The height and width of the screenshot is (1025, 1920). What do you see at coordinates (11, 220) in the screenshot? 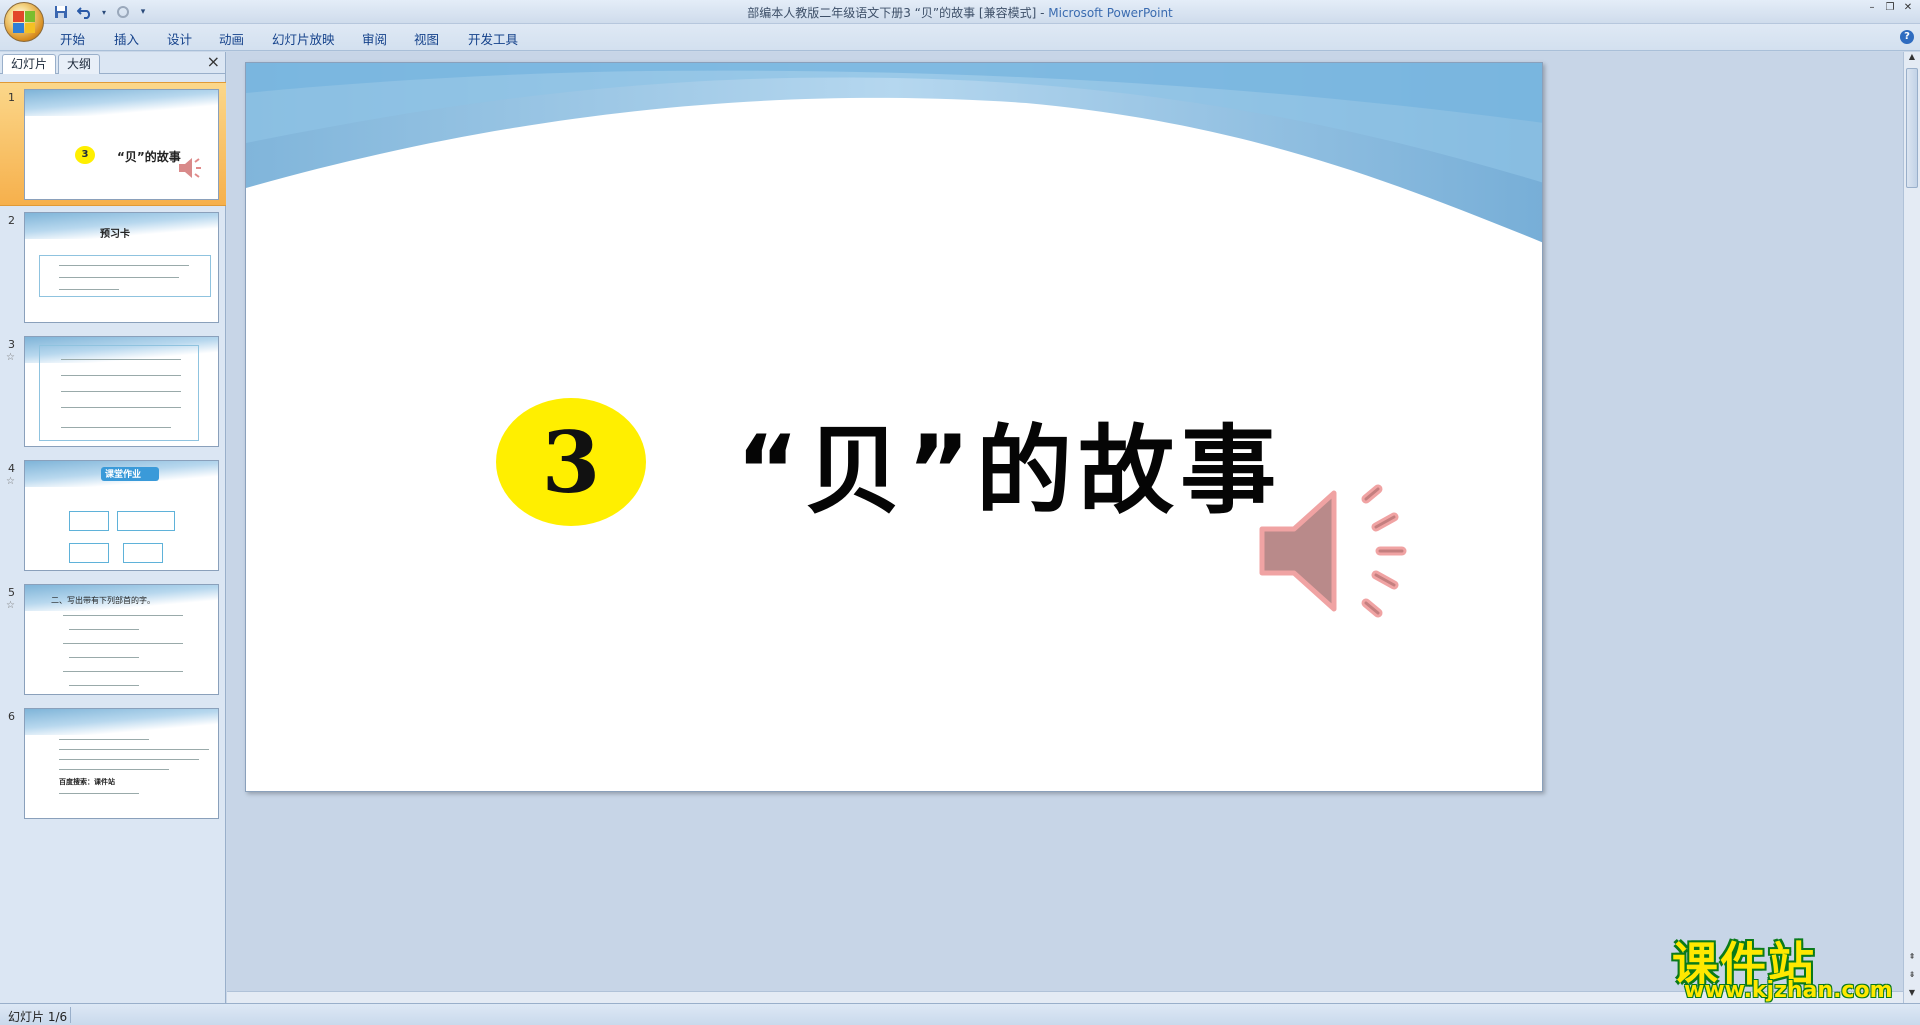
I see `thumbnail-number: 2` at bounding box center [11, 220].